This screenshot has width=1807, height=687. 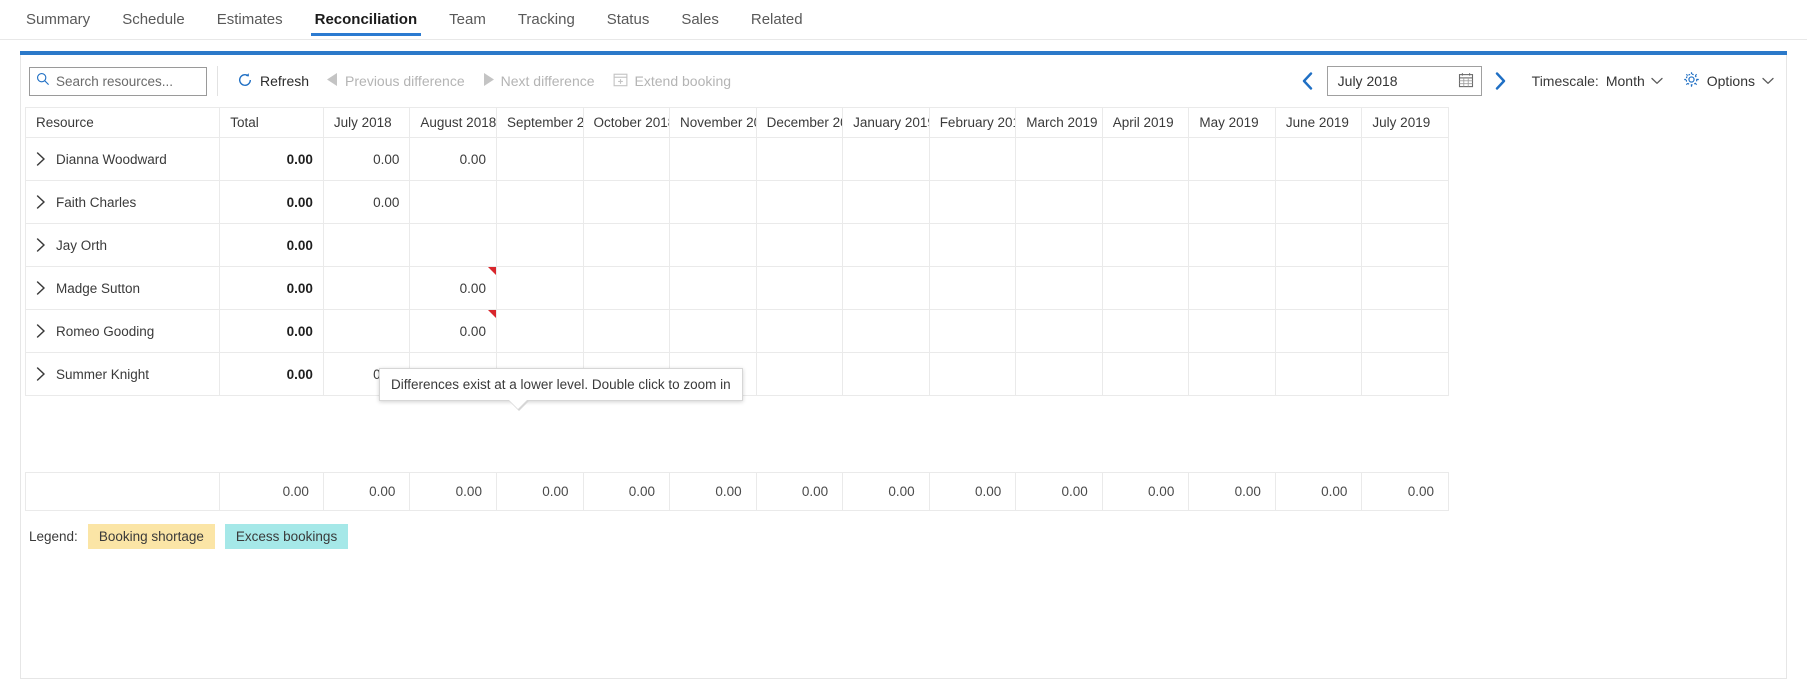 I want to click on options-button: Options, so click(x=1728, y=81).